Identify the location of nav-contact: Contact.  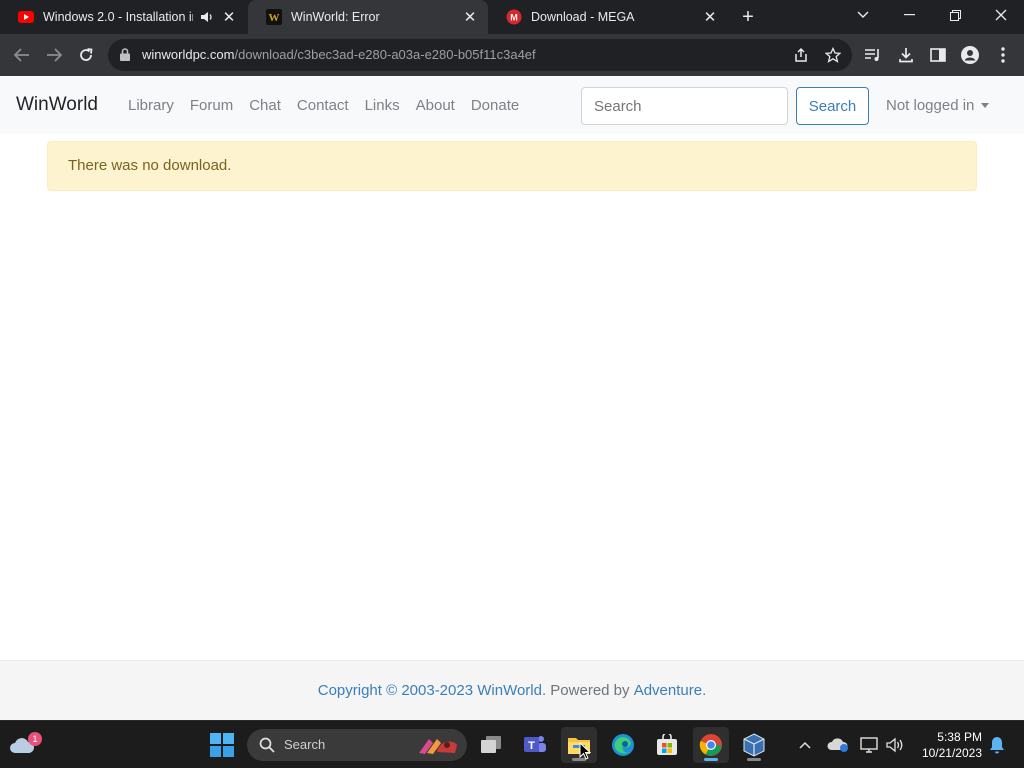
(323, 105).